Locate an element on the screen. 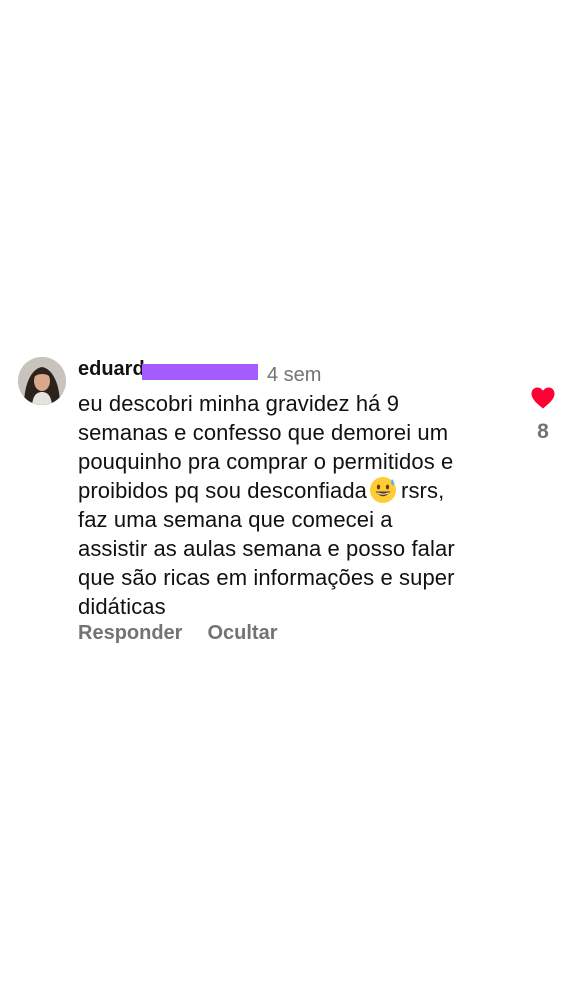  comment-line: pouquinho pra comprar o permitidos e is located at coordinates (266, 461).